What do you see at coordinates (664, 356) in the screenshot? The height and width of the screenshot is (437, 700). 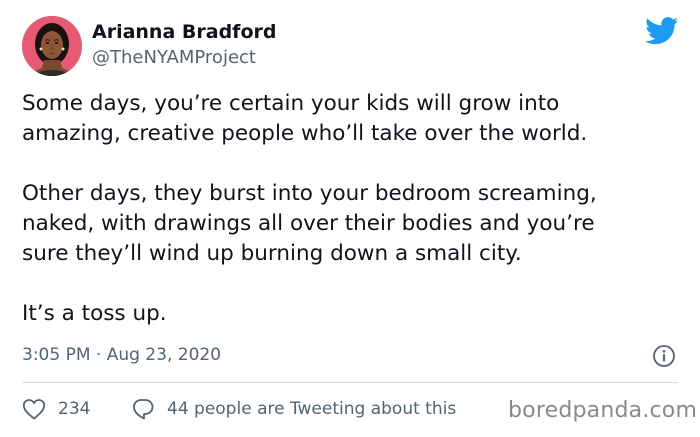 I see `info-icon` at bounding box center [664, 356].